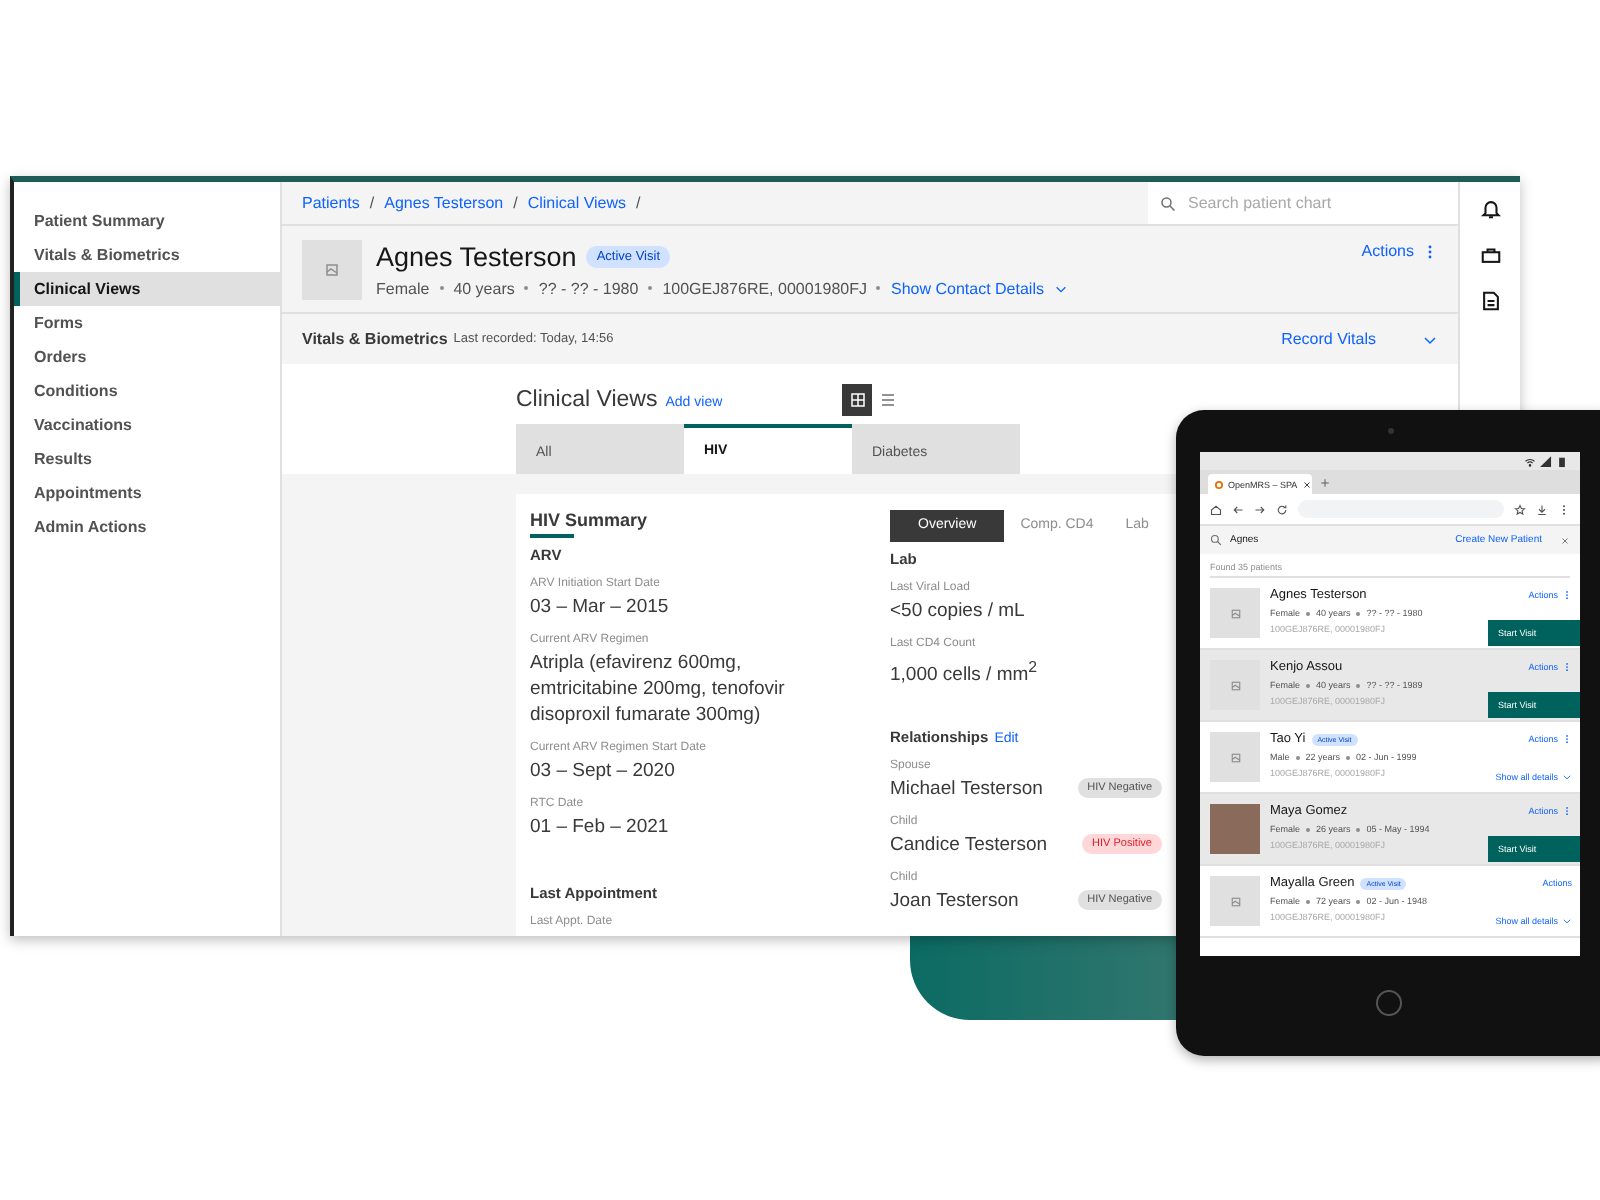 The width and height of the screenshot is (1600, 1200). Describe the element at coordinates (331, 203) in the screenshot. I see `breadcrumb-link: Patients` at that location.